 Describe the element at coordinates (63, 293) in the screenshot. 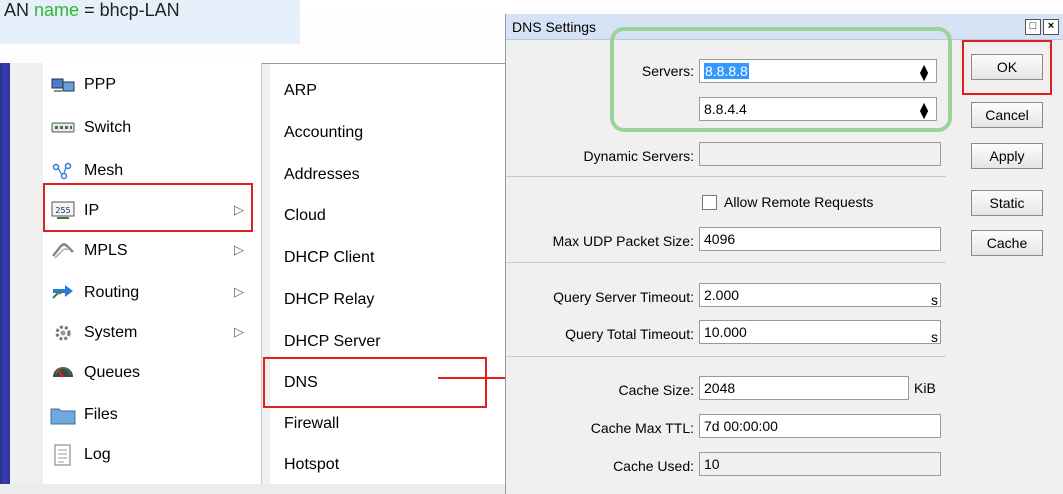

I see `routing-icon` at that location.